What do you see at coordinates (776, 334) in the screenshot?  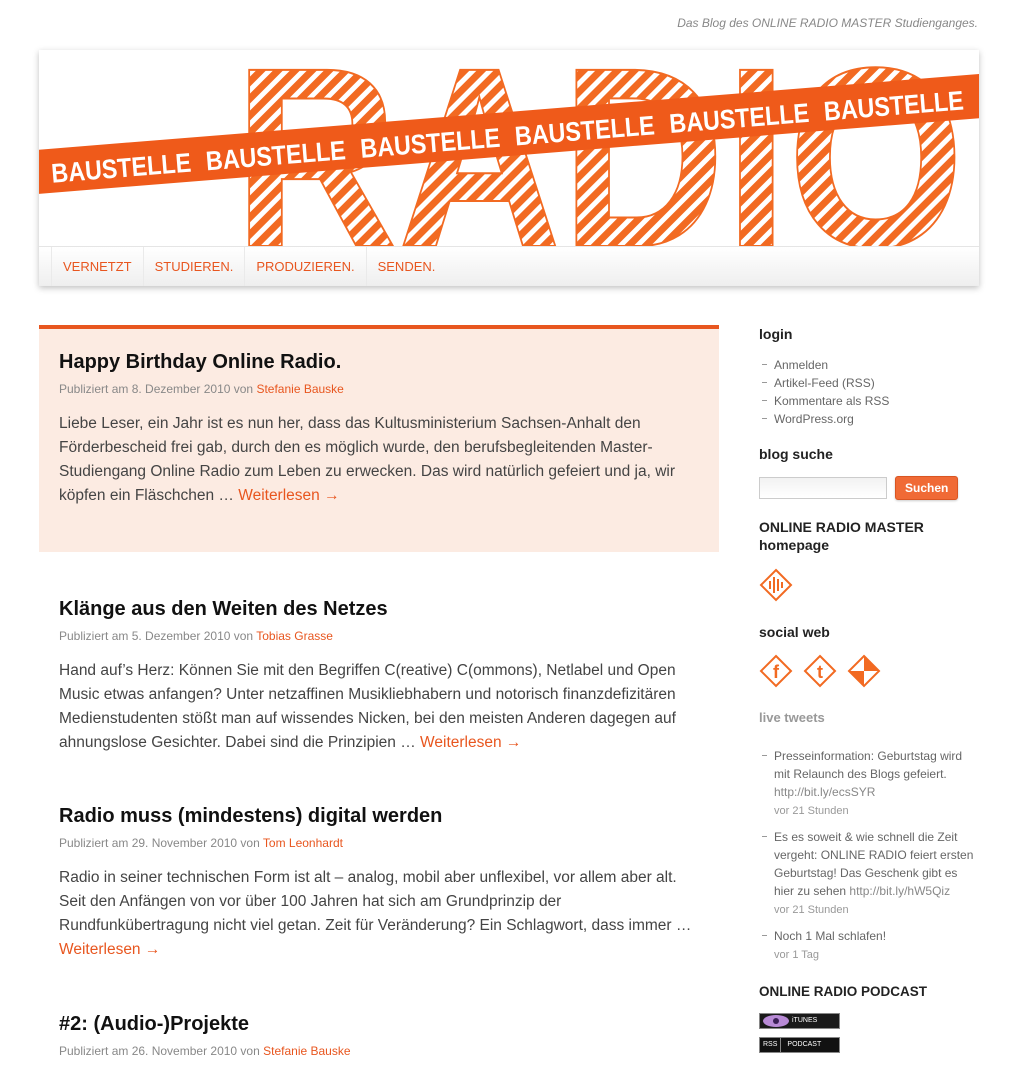 I see `login-heading: login` at bounding box center [776, 334].